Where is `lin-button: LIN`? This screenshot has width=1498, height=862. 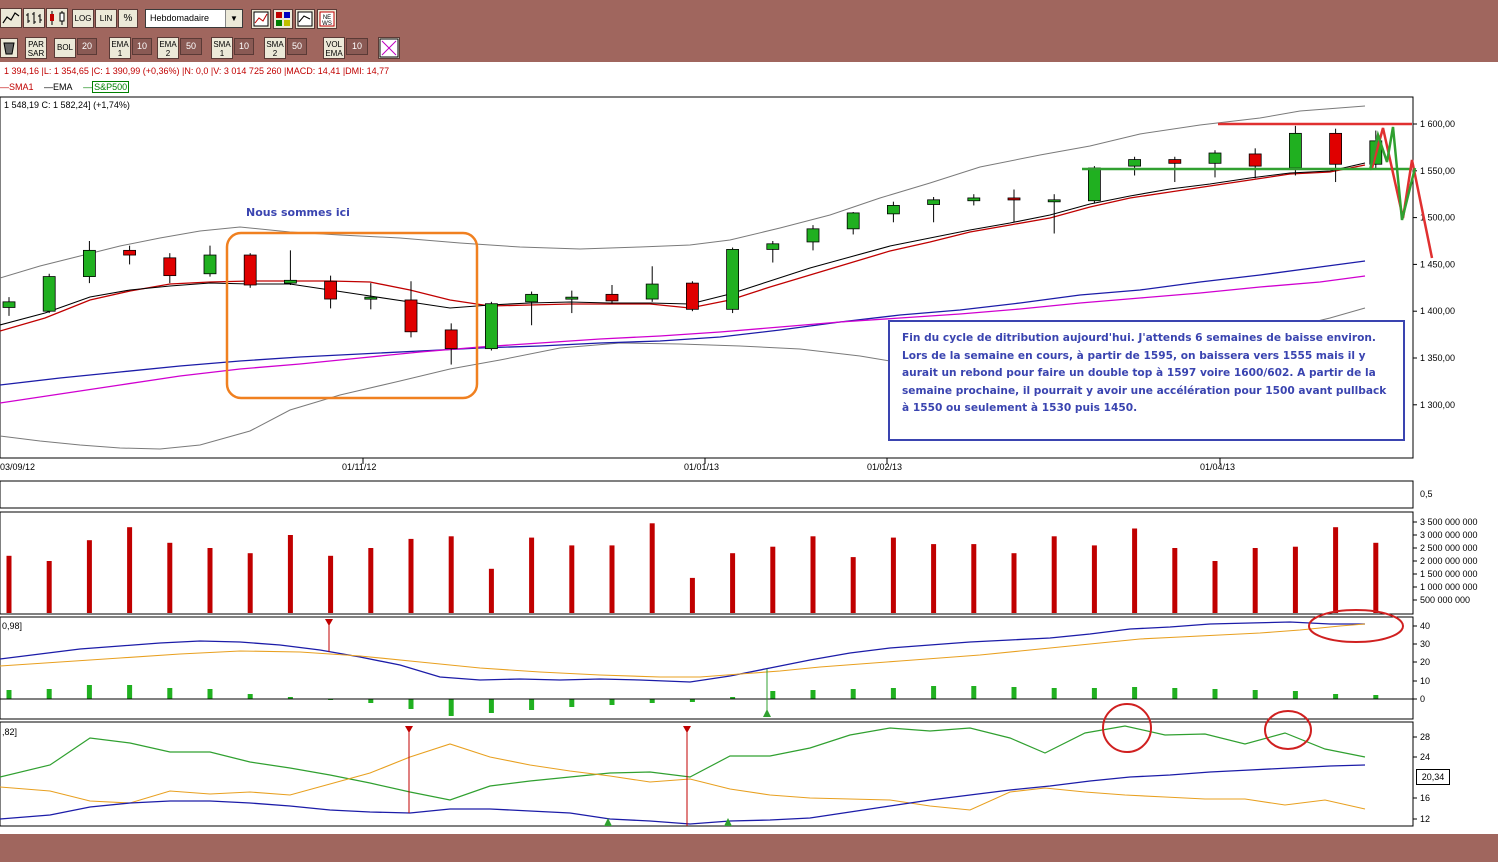
lin-button: LIN is located at coordinates (106, 18).